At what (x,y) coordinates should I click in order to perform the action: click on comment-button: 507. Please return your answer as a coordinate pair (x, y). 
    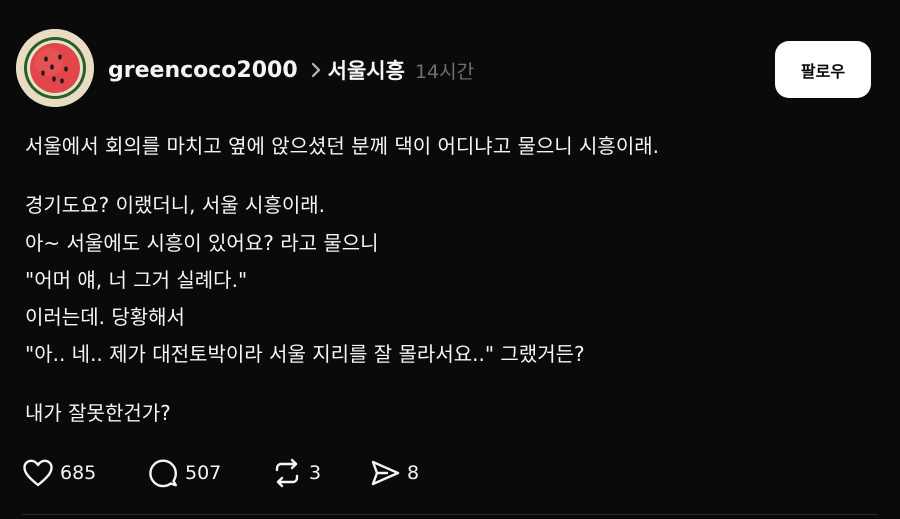
    Looking at the image, I should click on (209, 473).